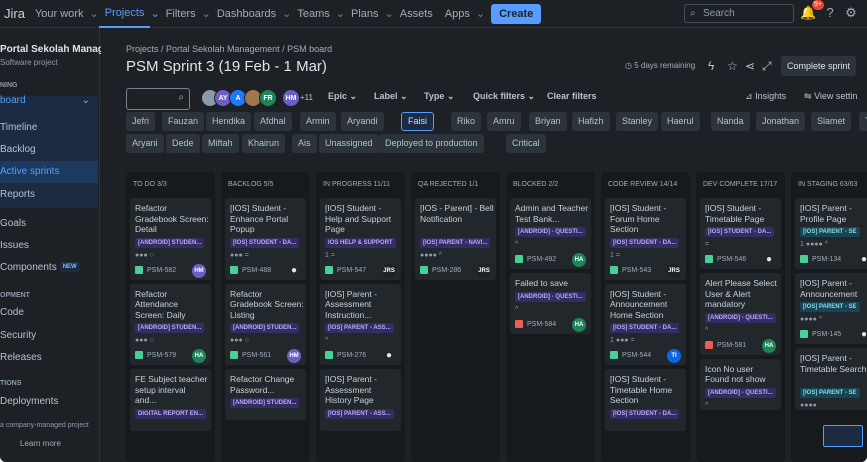  What do you see at coordinates (155, 269) in the screenshot?
I see `issue-key: PSM-582` at bounding box center [155, 269].